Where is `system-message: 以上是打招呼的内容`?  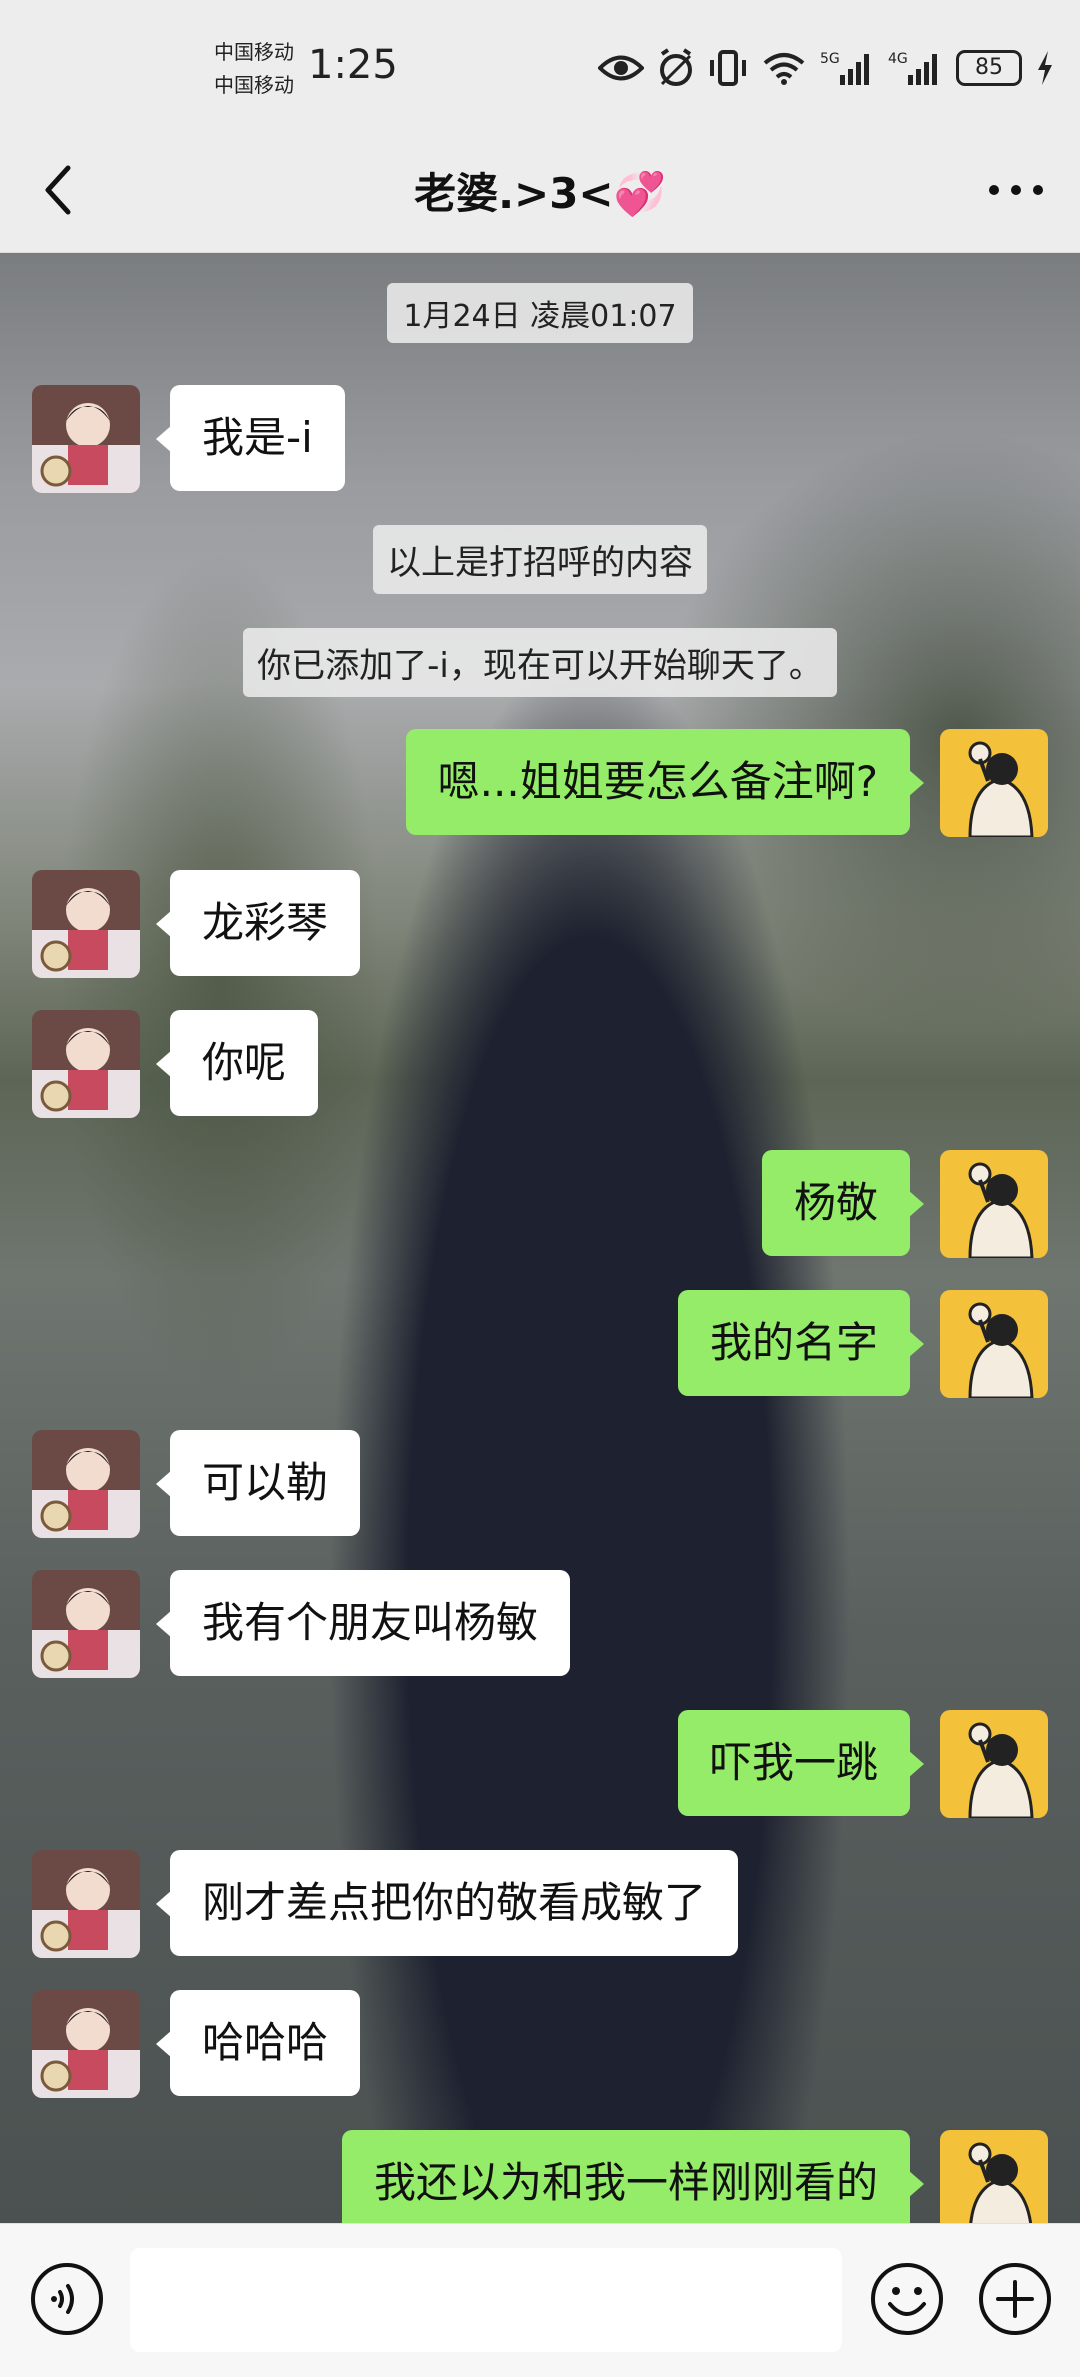 system-message: 以上是打招呼的内容 is located at coordinates (540, 559).